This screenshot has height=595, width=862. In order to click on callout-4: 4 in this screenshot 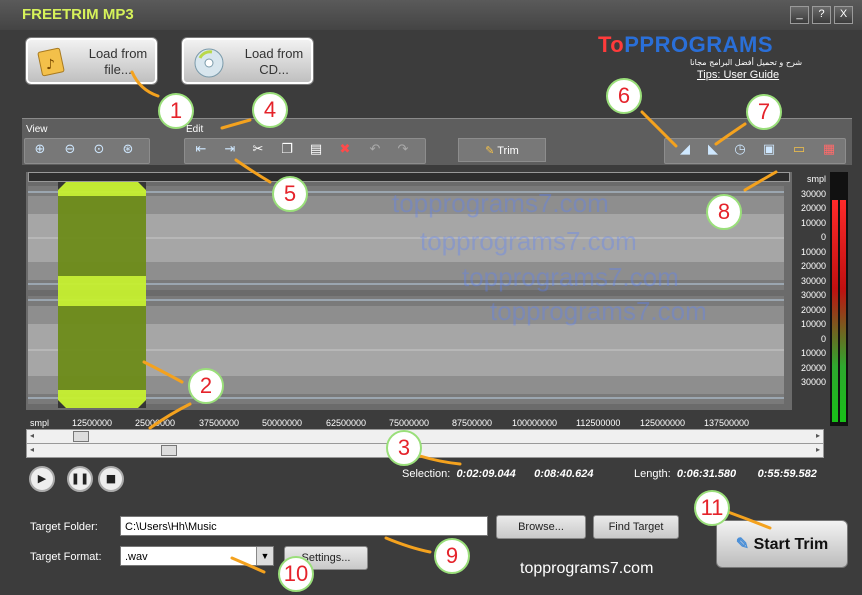, I will do `click(270, 110)`.